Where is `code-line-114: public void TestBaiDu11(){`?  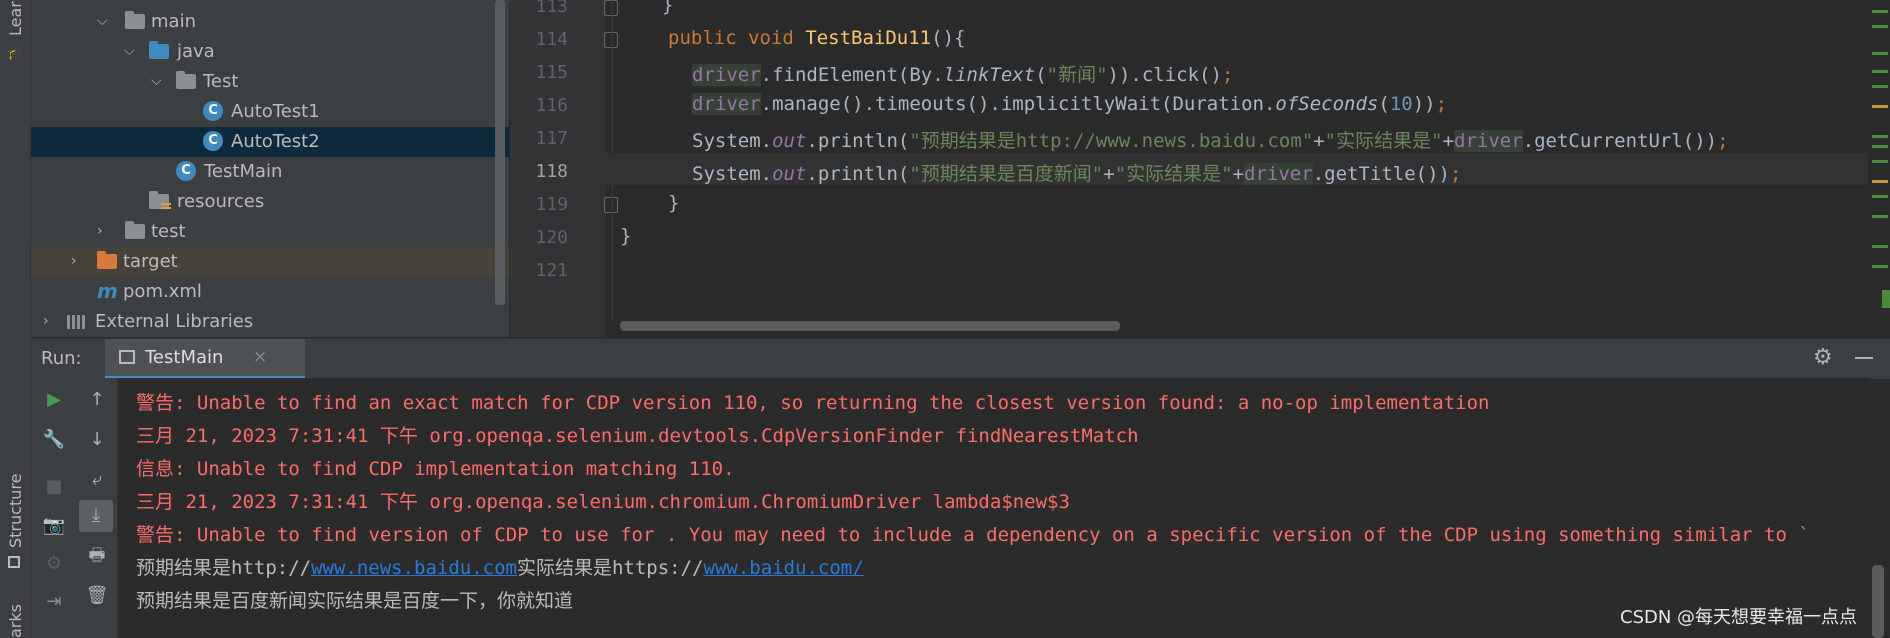
code-line-114: public void TestBaiDu11(){ is located at coordinates (817, 38).